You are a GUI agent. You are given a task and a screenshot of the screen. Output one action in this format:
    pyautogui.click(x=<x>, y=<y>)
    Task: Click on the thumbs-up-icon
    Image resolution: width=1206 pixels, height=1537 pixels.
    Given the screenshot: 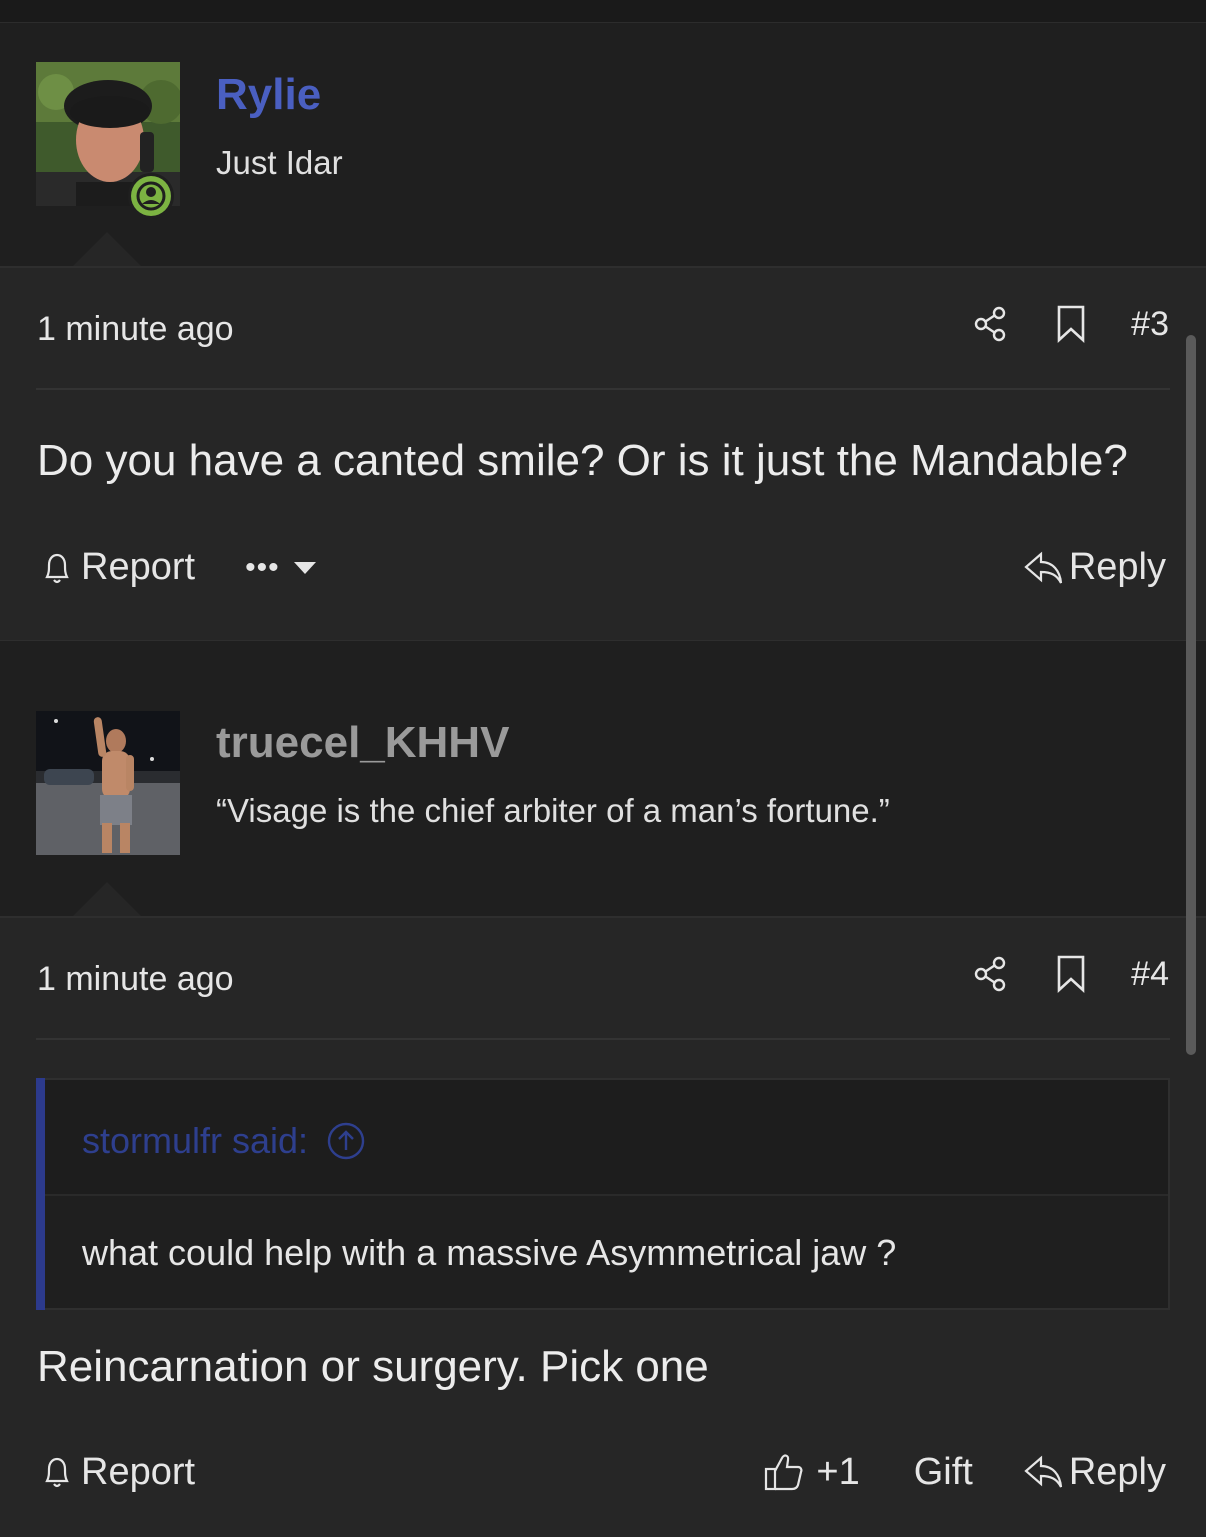 What is the action you would take?
    pyautogui.click(x=784, y=1472)
    